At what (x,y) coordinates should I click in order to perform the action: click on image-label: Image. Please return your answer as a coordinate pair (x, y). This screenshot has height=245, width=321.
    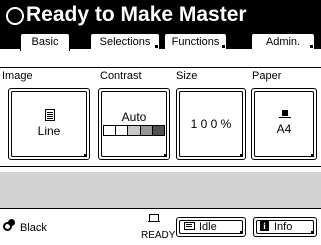
    Looking at the image, I should click on (17, 76).